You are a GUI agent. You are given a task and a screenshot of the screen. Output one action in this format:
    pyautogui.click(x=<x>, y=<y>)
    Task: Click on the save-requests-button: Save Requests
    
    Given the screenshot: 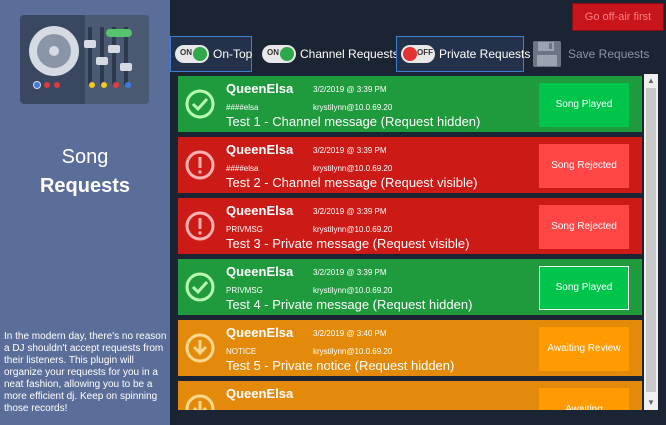 What is the action you would take?
    pyautogui.click(x=596, y=54)
    